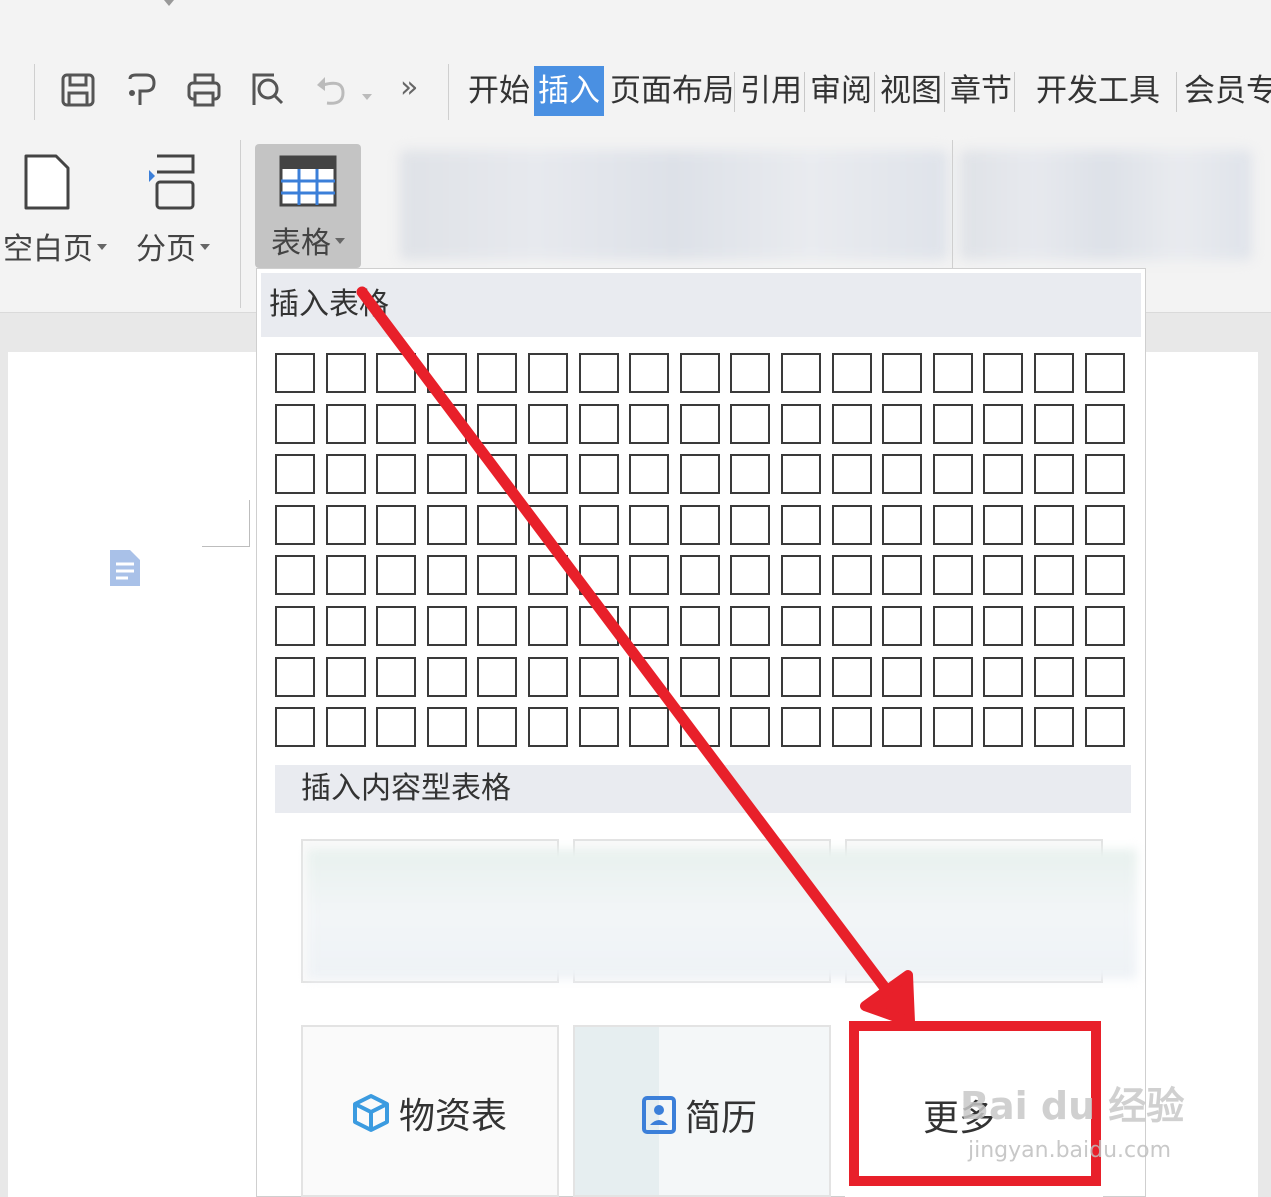 Image resolution: width=1271 pixels, height=1197 pixels. Describe the element at coordinates (125, 568) in the screenshot. I see `paragraph-icon` at that location.